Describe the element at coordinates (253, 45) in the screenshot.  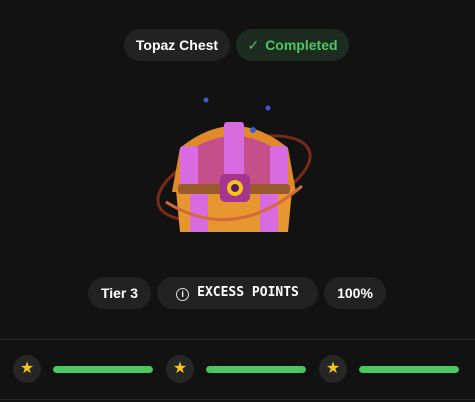
I see `check-icon: ✓` at that location.